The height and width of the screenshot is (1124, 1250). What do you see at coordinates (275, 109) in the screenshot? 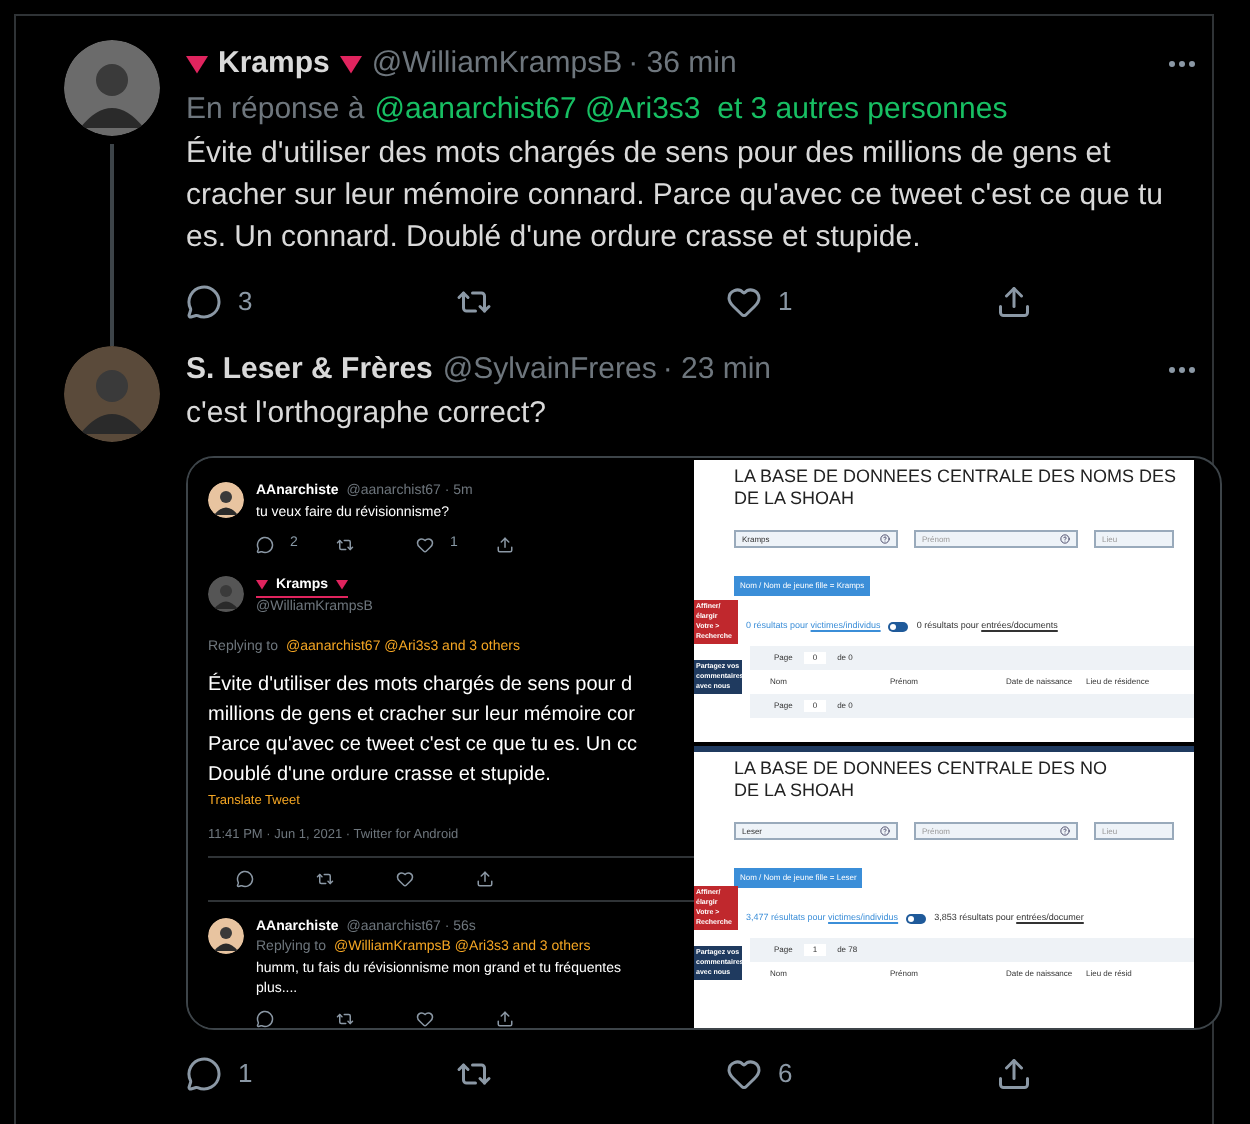
I see `reply-prefix: En réponse à` at bounding box center [275, 109].